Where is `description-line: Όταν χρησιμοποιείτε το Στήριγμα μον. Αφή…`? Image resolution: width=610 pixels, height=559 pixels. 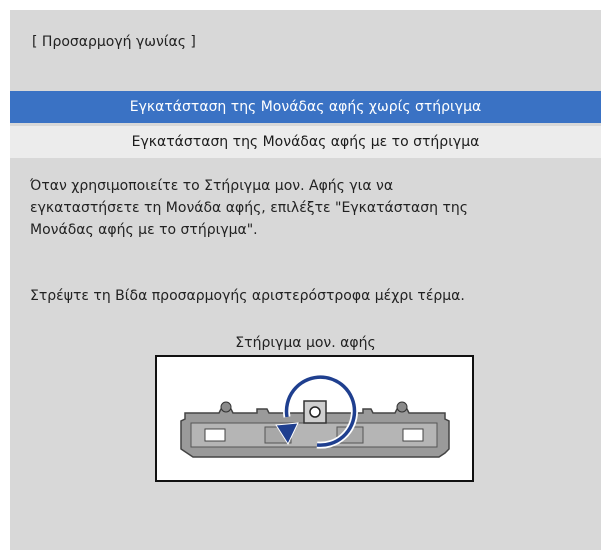 description-line: Όταν χρησιμοποιείτε το Στήριγμα μον. Αφή… is located at coordinates (212, 186).